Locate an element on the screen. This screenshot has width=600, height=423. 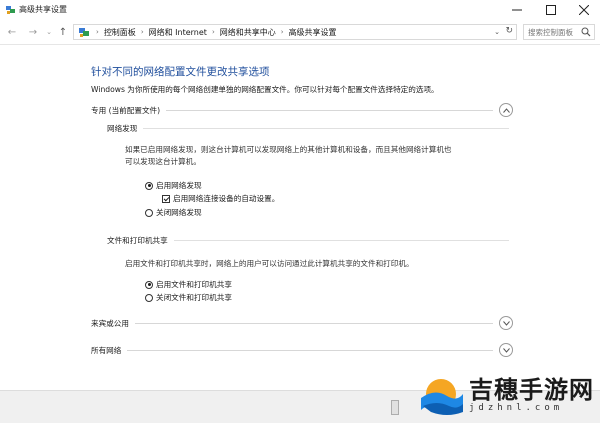
forward-button: → is located at coordinates (33, 32).